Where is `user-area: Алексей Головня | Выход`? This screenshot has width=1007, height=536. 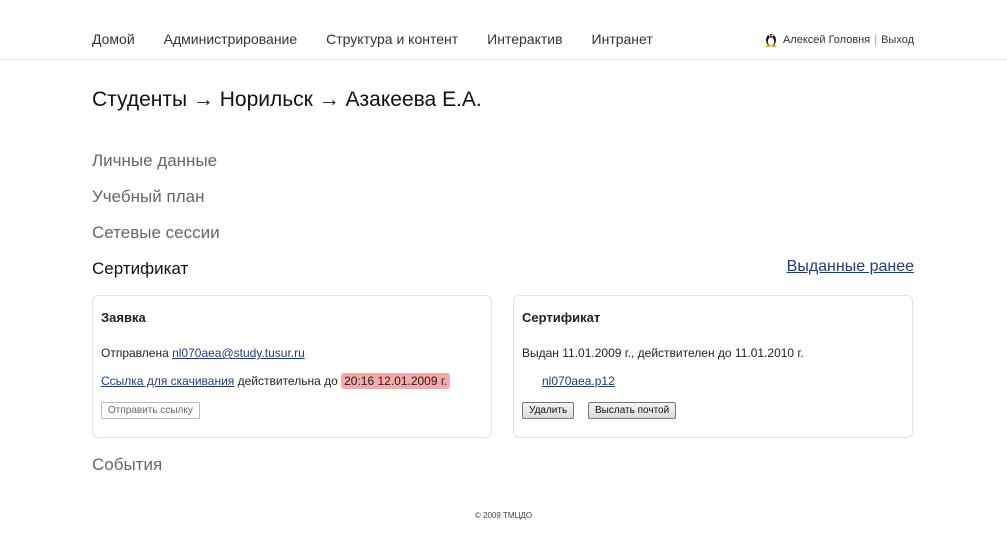 user-area: Алексей Головня | Выход is located at coordinates (839, 40).